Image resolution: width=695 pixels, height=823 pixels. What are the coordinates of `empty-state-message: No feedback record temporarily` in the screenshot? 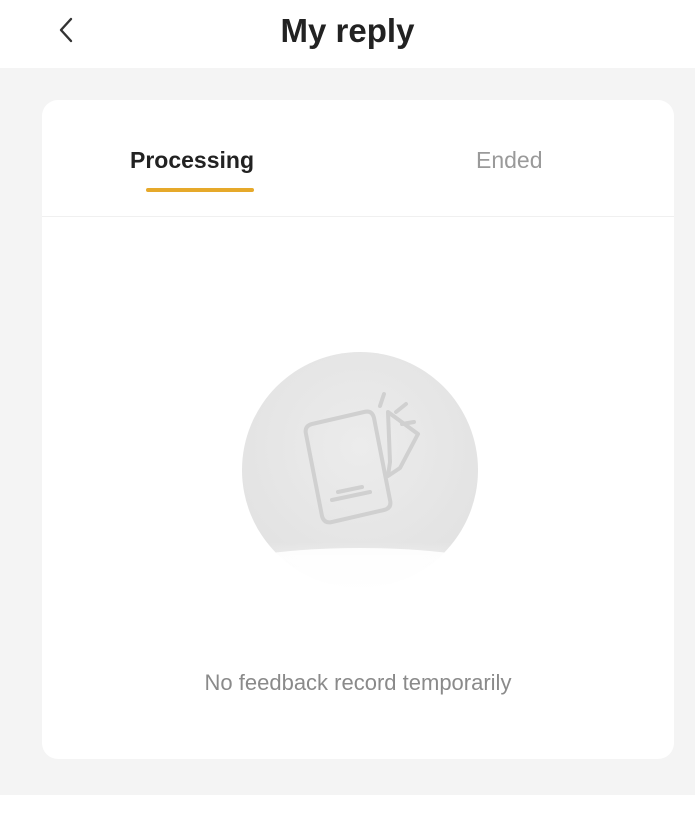 It's located at (358, 682).